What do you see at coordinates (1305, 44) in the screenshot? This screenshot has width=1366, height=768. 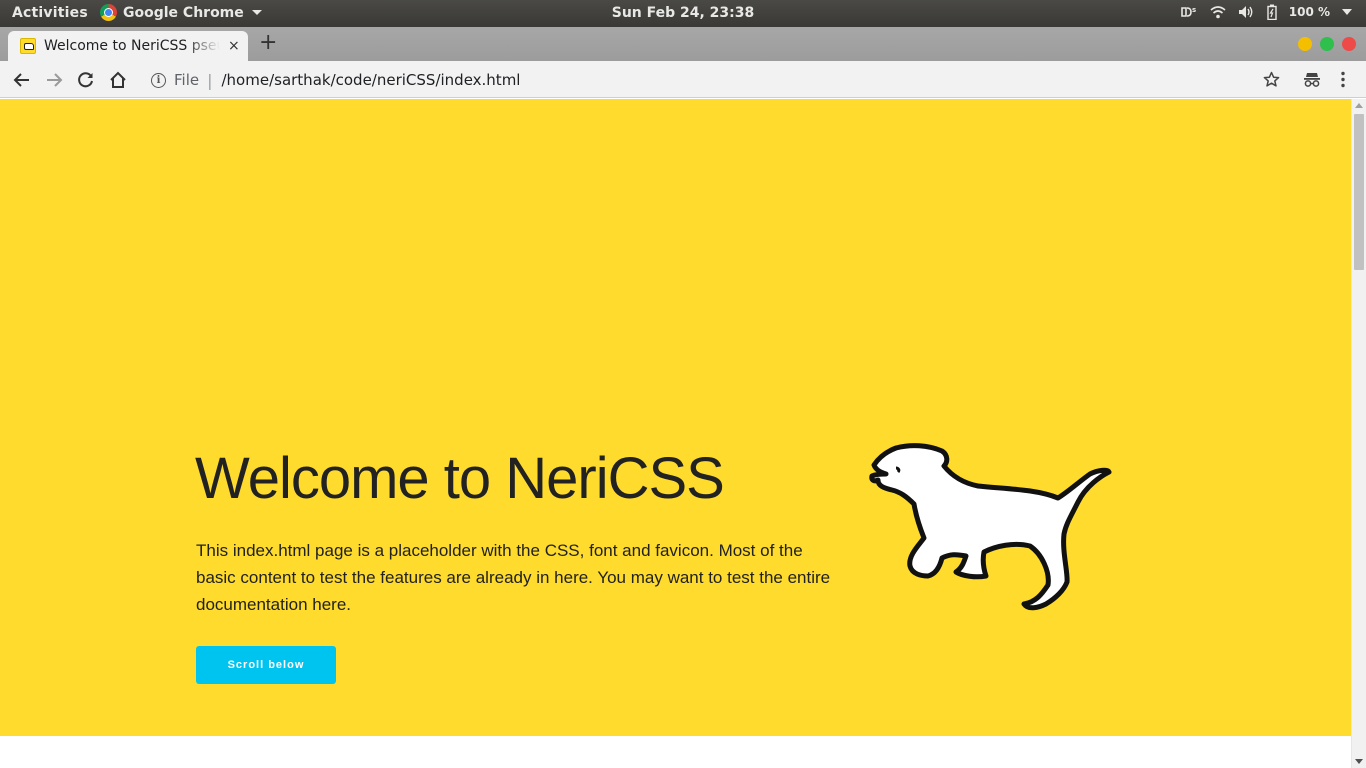 I see `minimize-button` at bounding box center [1305, 44].